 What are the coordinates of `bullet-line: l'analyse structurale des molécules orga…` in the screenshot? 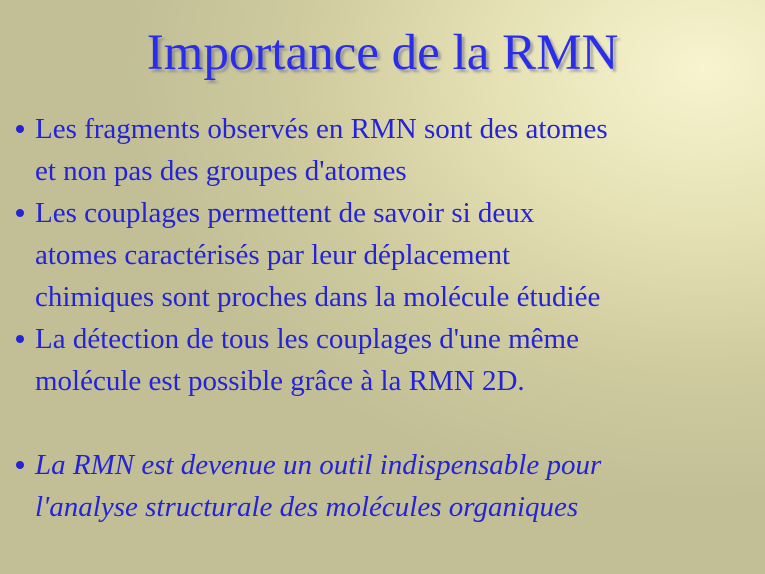 It's located at (307, 507).